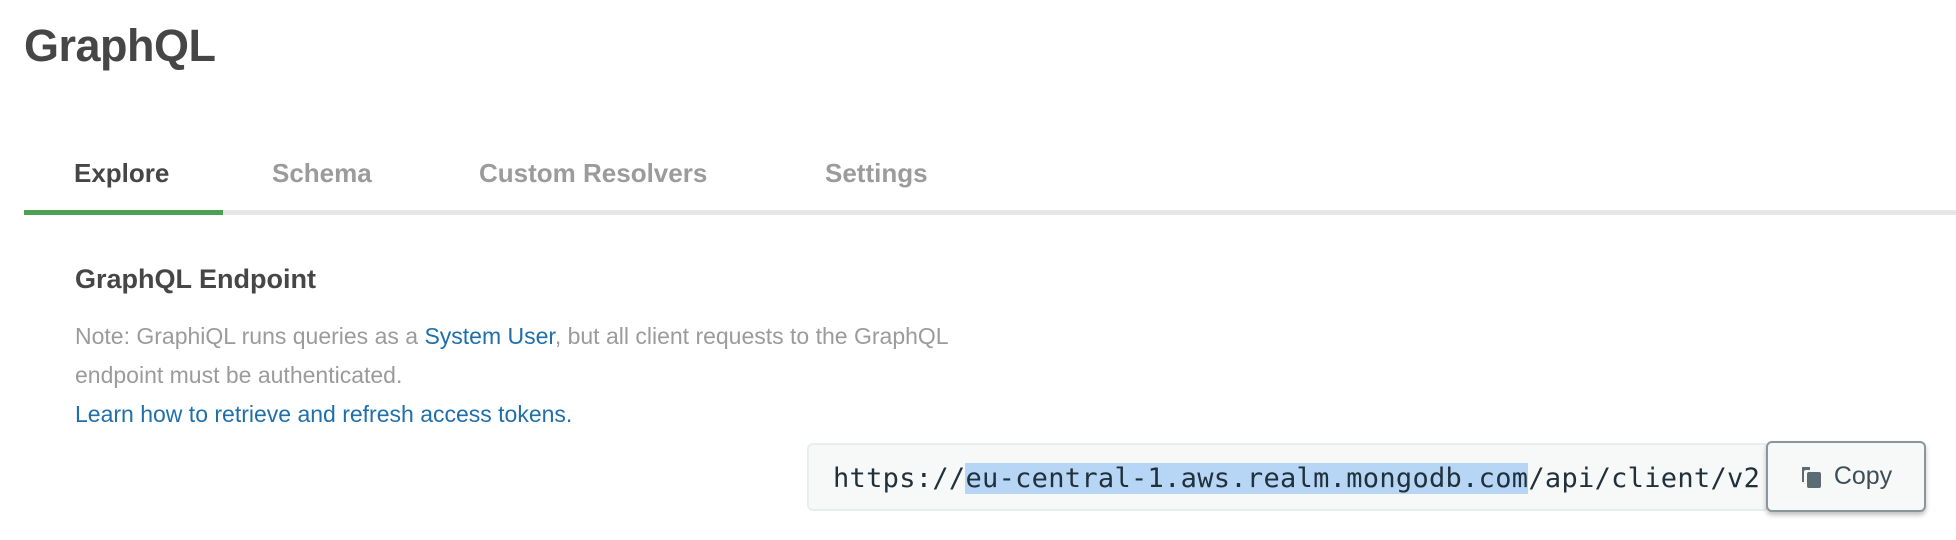  What do you see at coordinates (120, 45) in the screenshot?
I see `page-title: GraphQL` at bounding box center [120, 45].